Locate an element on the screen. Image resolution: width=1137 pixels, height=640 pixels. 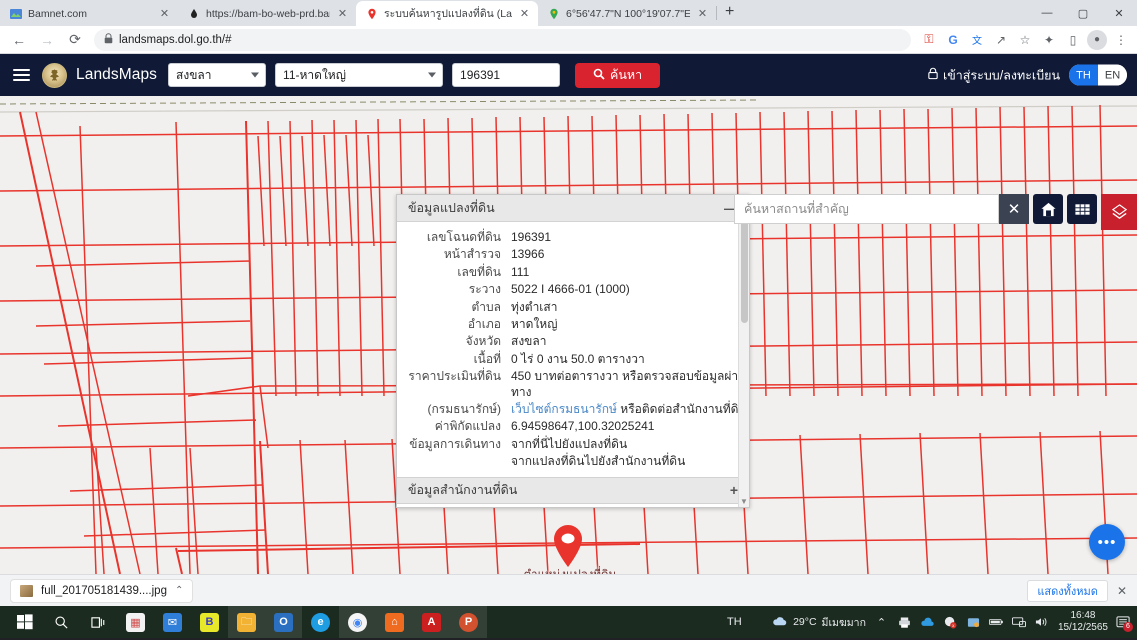
reload-button: ⟳ is located at coordinates (75, 40).